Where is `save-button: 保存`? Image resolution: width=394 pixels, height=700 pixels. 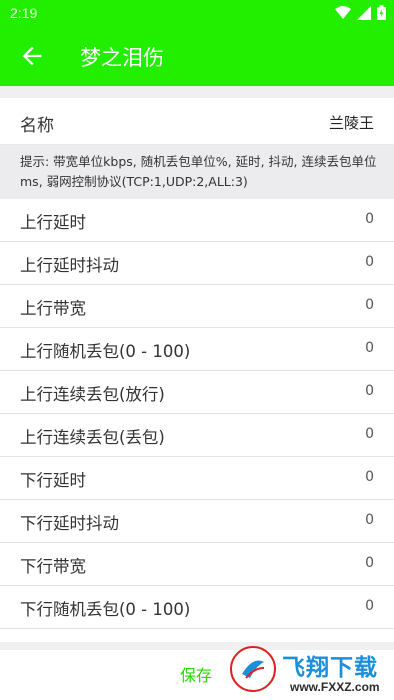
save-button: 保存 is located at coordinates (196, 674).